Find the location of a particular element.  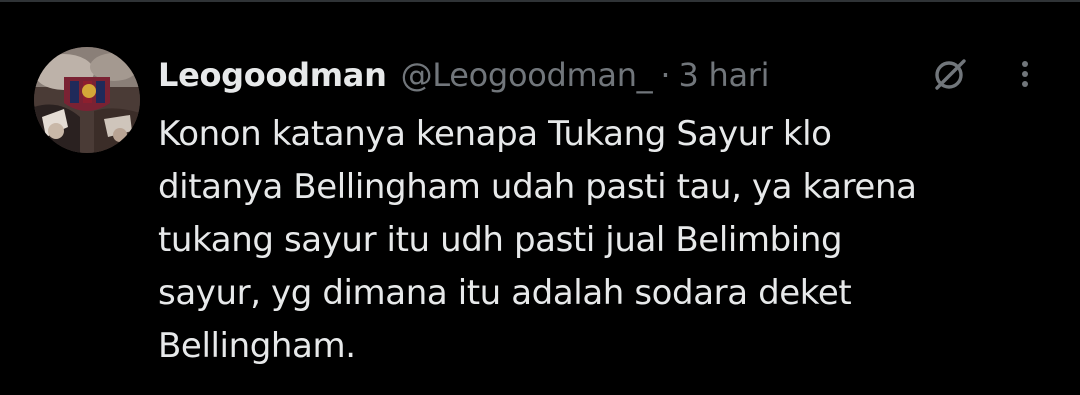

author-handle: @Leogoodman_ is located at coordinates (527, 75).